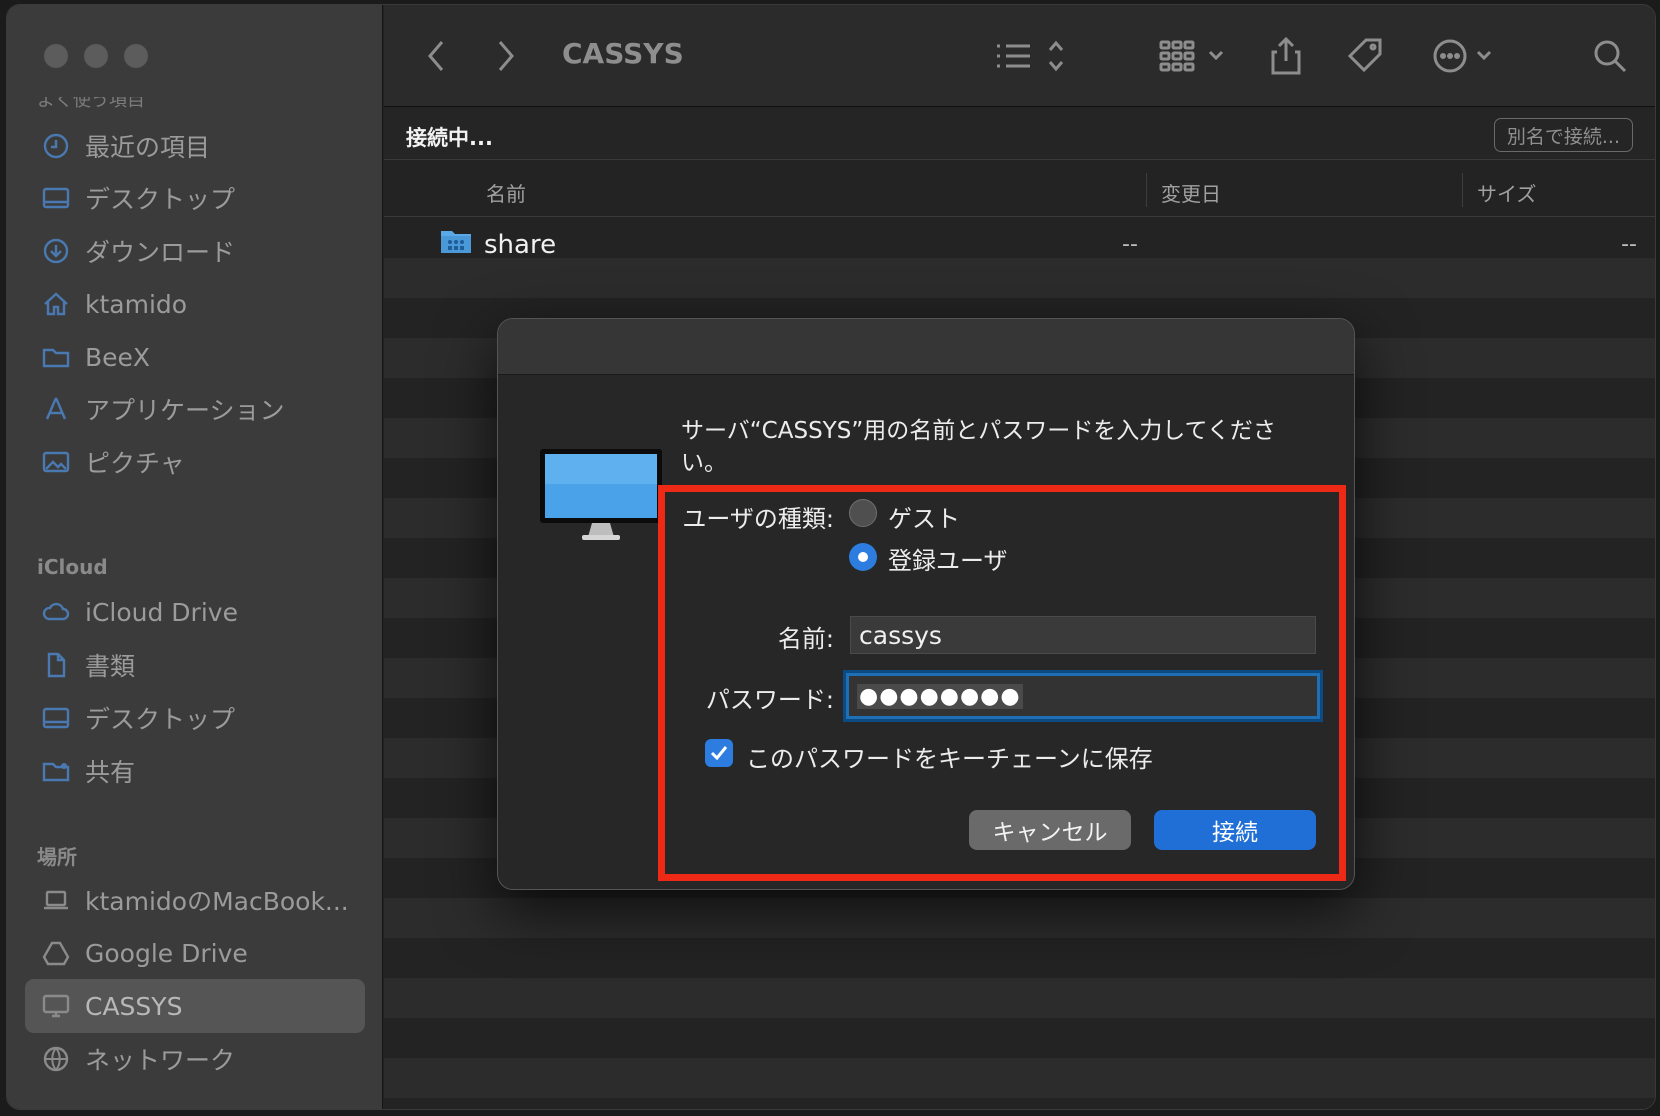  Describe the element at coordinates (56, 56) in the screenshot. I see `close-window-button` at that location.